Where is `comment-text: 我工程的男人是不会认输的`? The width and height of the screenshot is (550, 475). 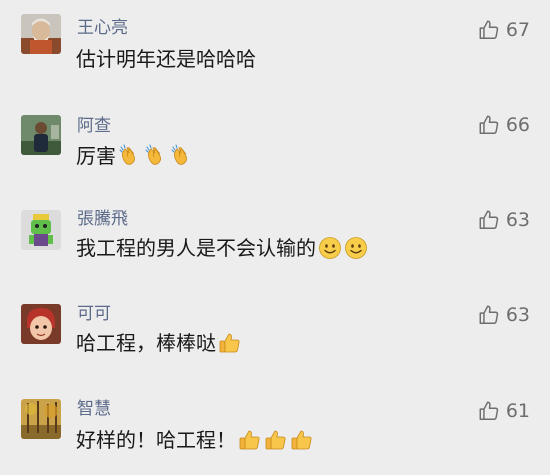 comment-text: 我工程的男人是不会认输的 is located at coordinates (222, 248).